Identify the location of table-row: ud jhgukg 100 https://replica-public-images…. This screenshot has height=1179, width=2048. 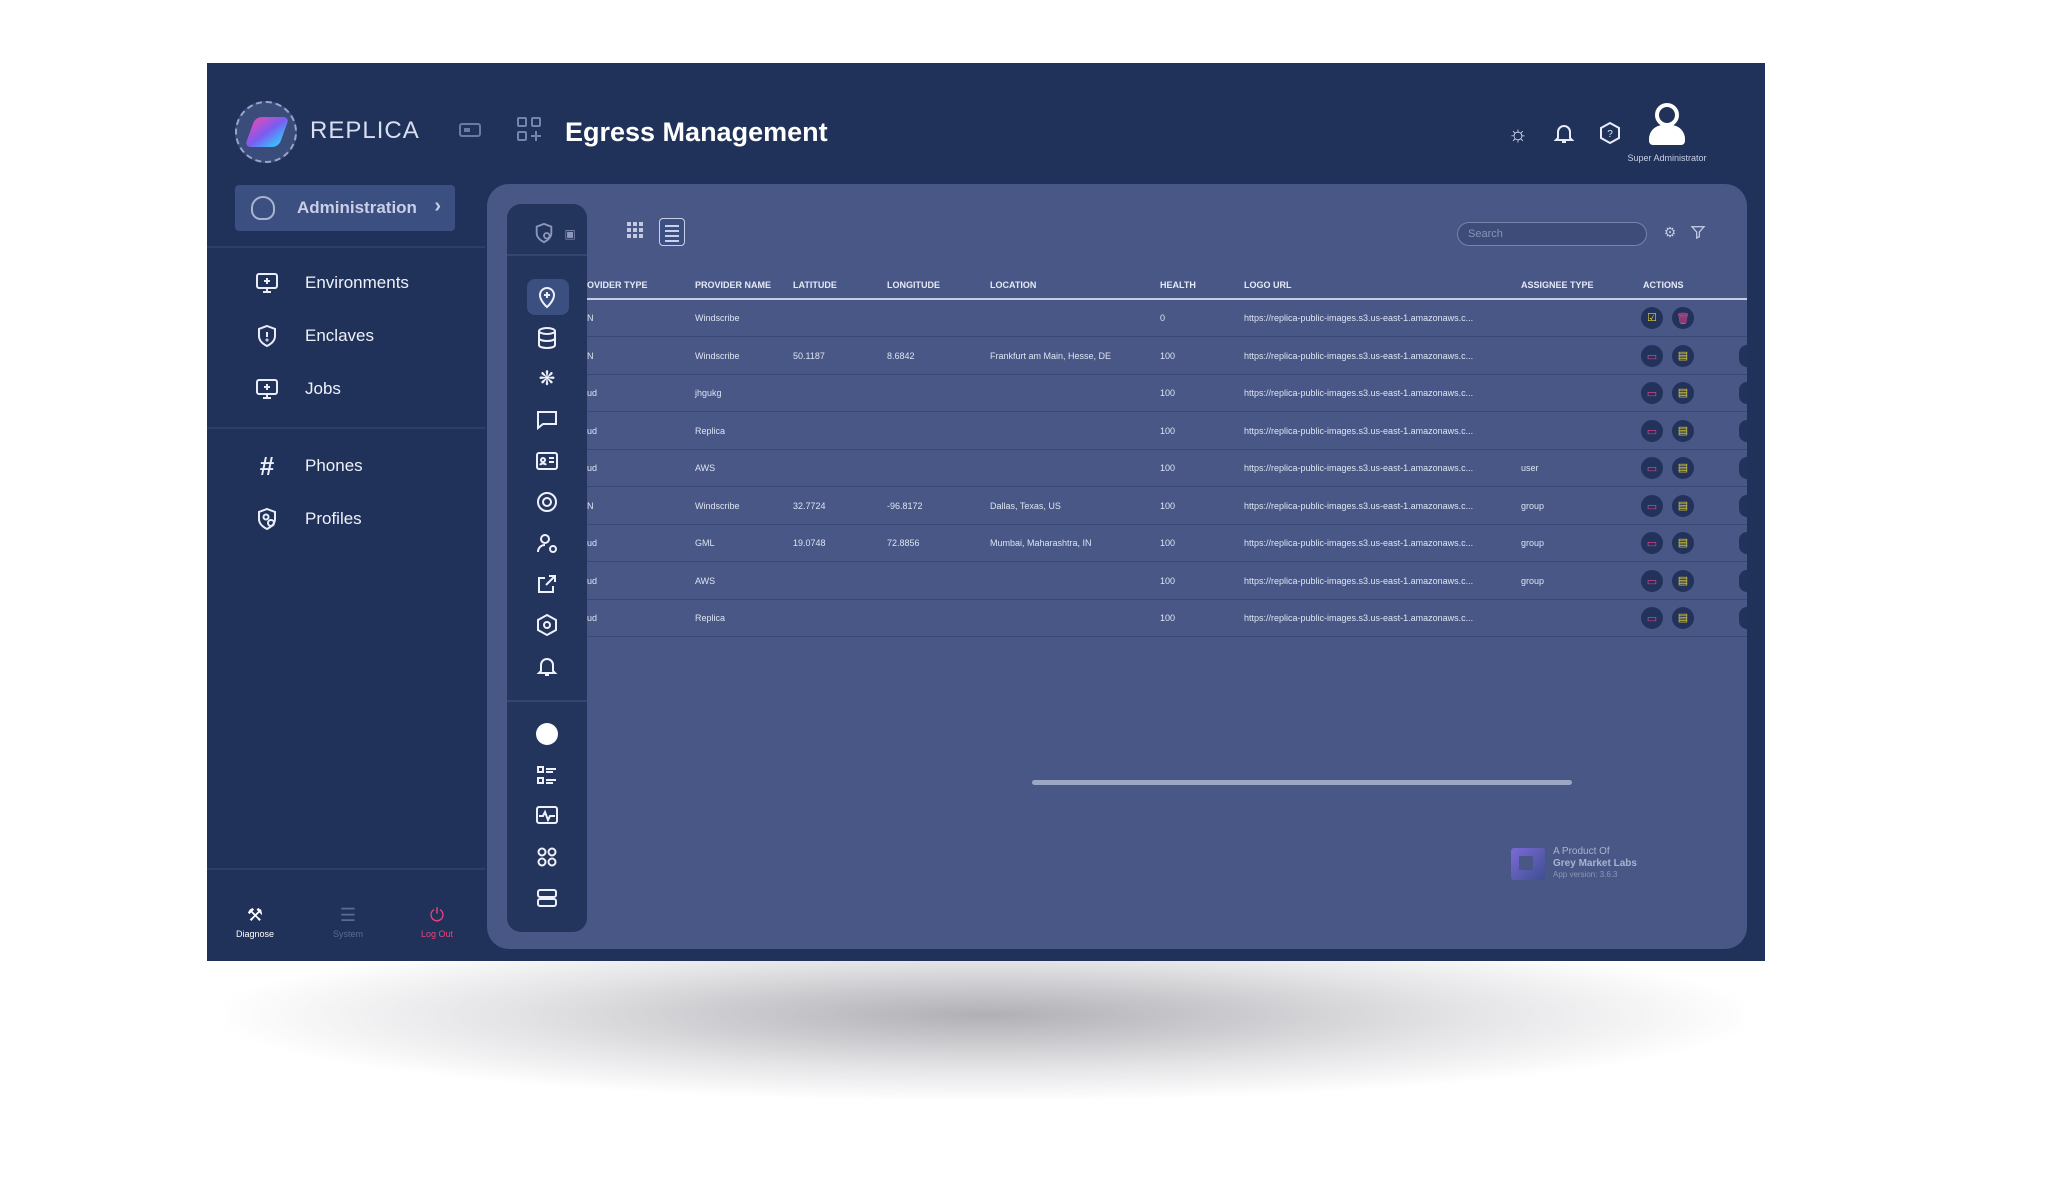
(1167, 393).